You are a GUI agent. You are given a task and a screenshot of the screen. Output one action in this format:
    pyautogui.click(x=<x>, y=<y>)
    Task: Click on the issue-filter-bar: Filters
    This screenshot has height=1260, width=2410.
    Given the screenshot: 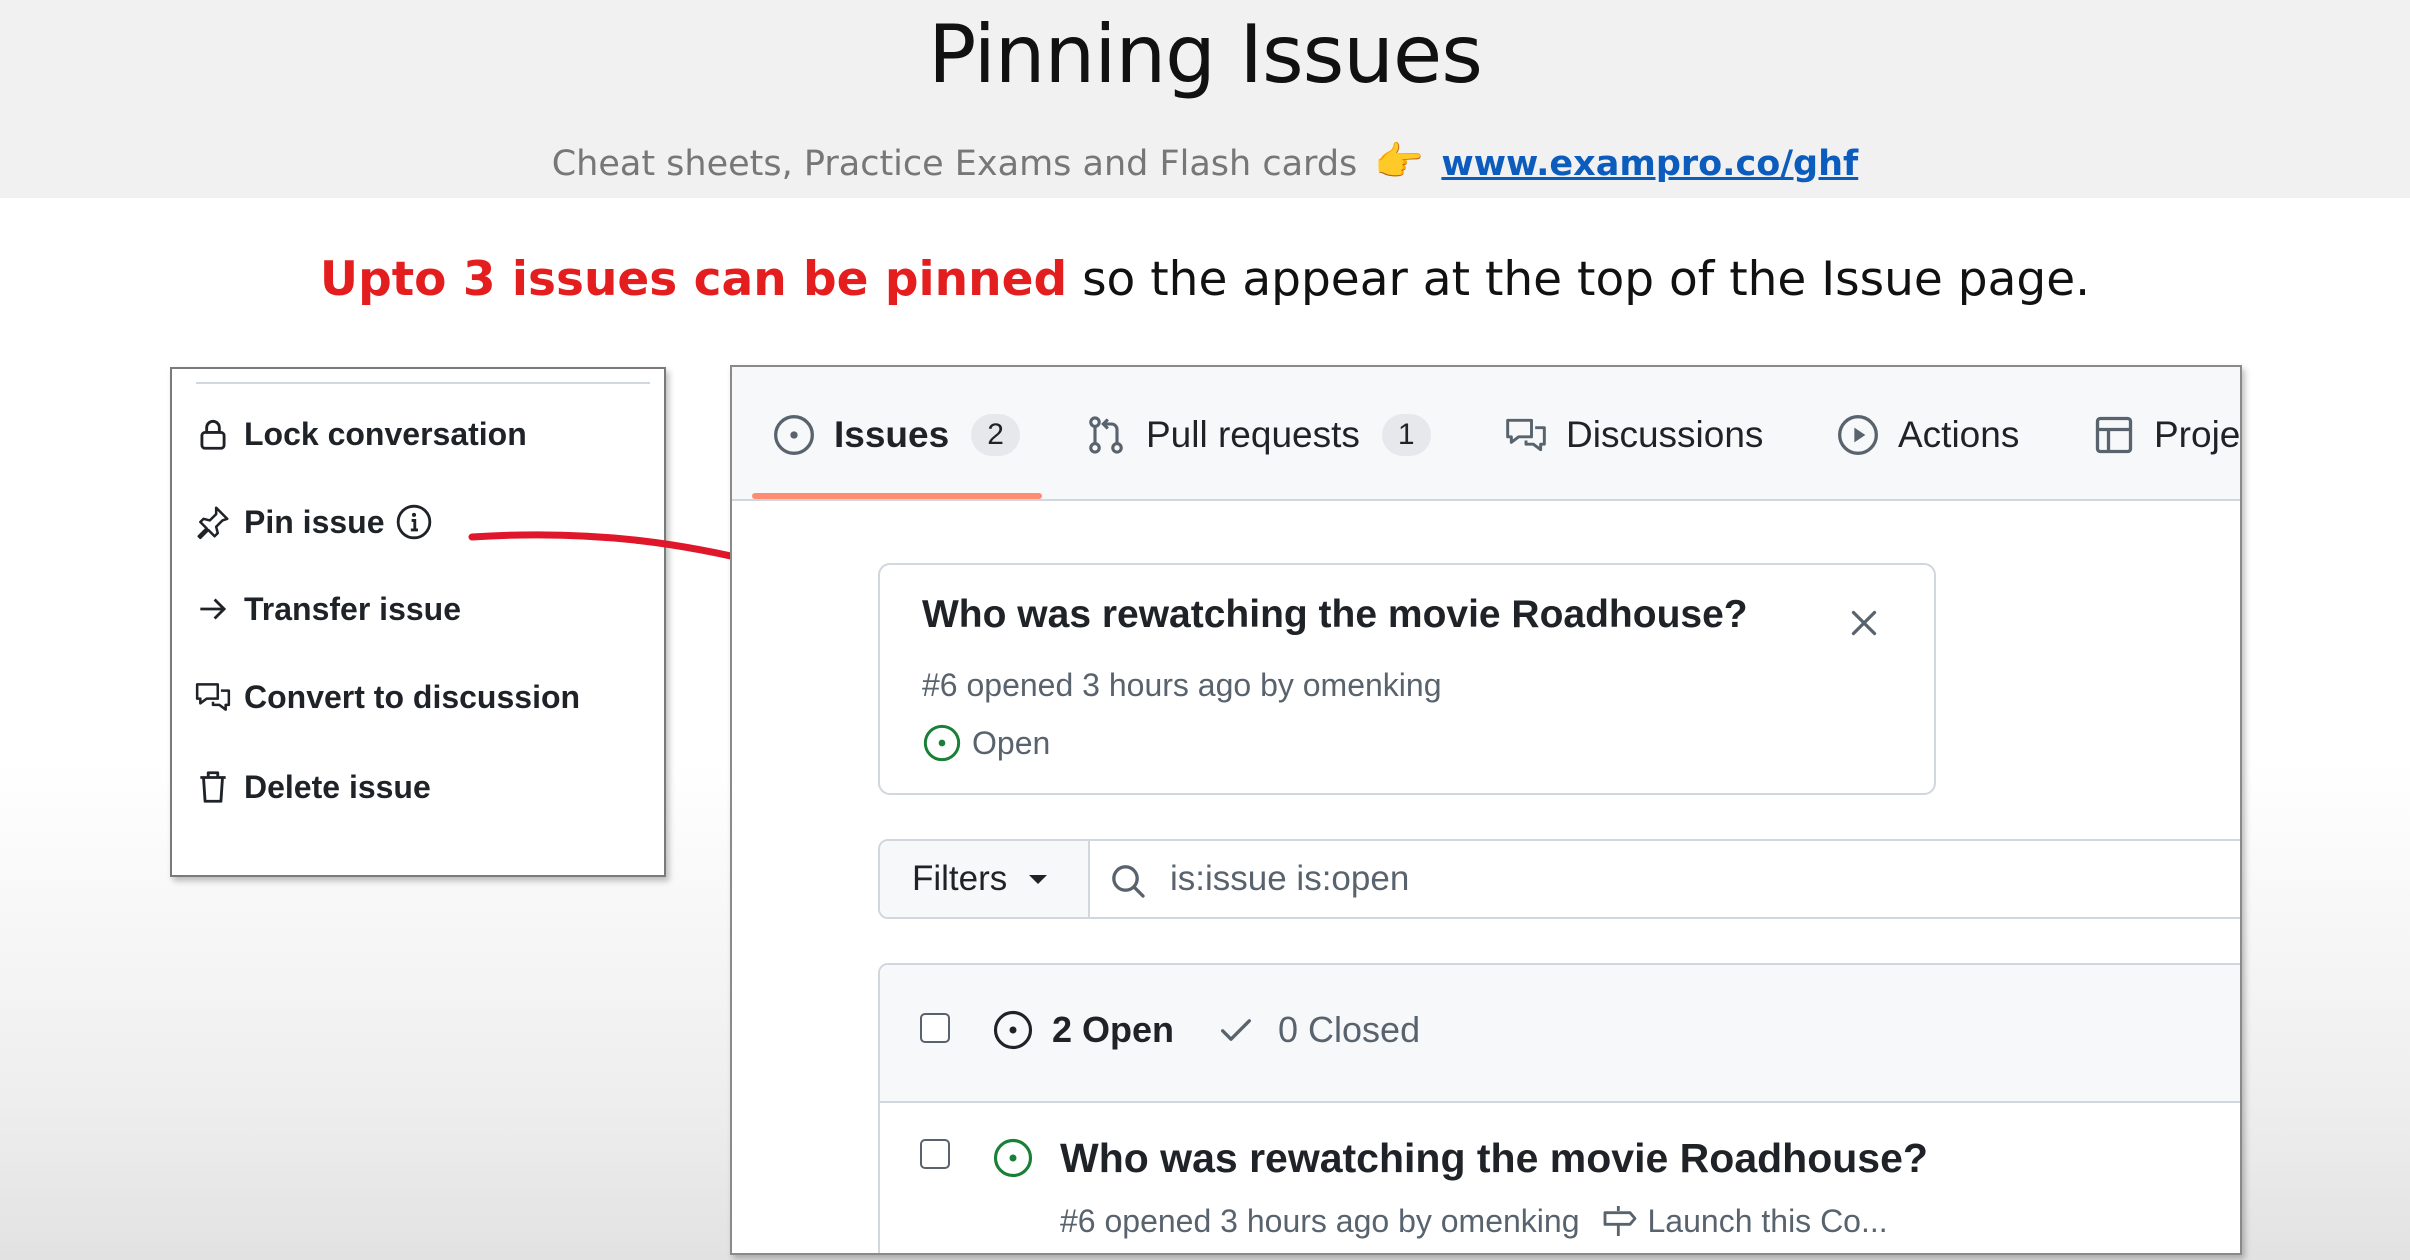 What is the action you would take?
    pyautogui.click(x=1559, y=879)
    